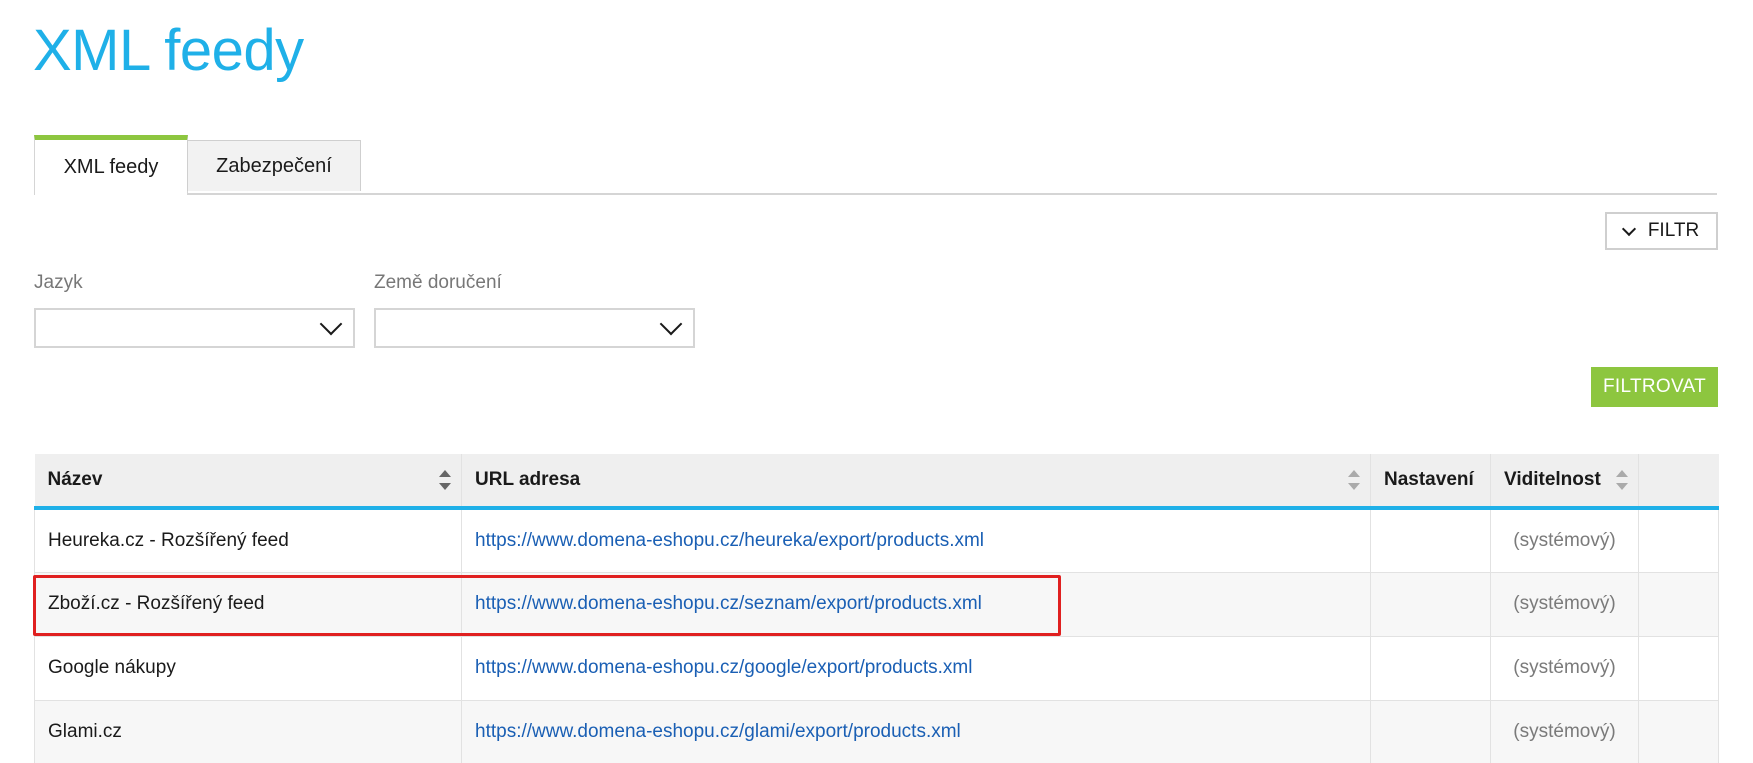 Image resolution: width=1753 pixels, height=763 pixels. I want to click on column-header-actions, so click(1678, 482).